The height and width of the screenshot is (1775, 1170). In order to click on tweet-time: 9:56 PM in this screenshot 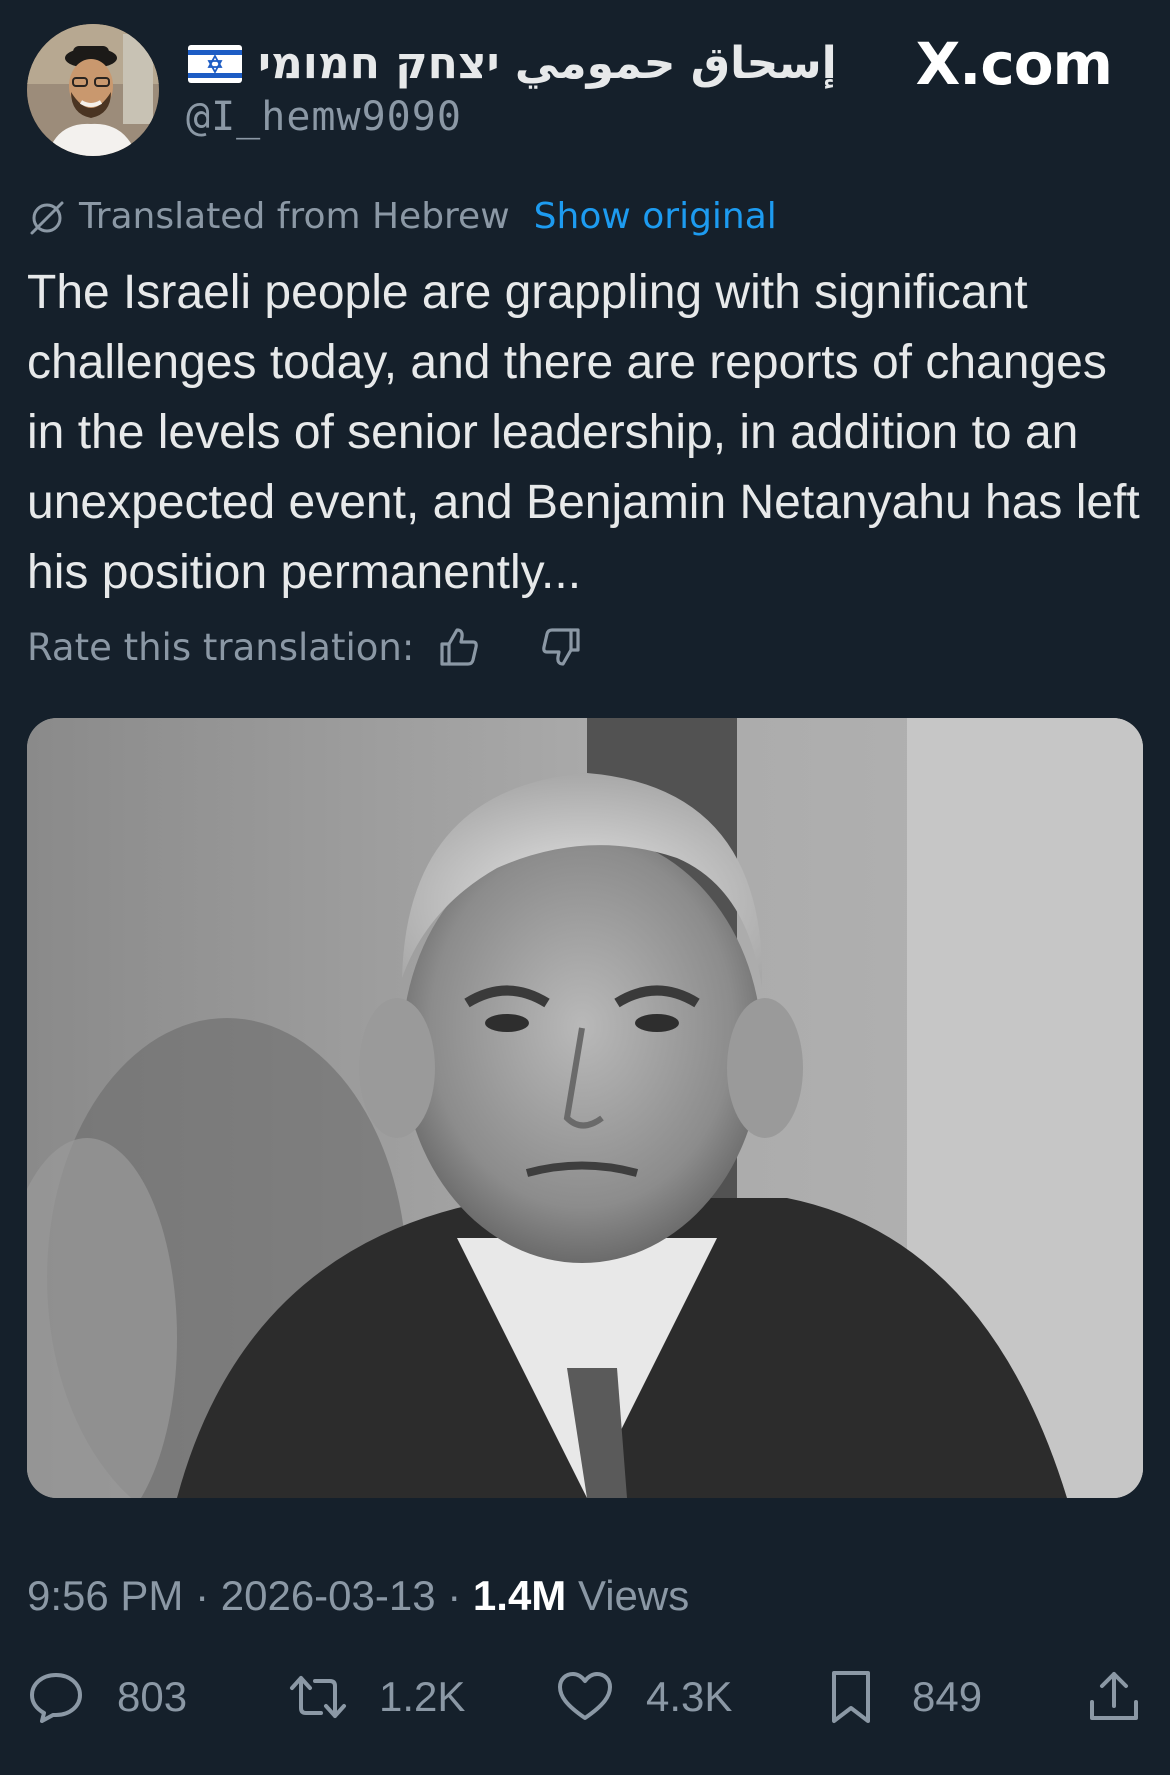, I will do `click(105, 1595)`.